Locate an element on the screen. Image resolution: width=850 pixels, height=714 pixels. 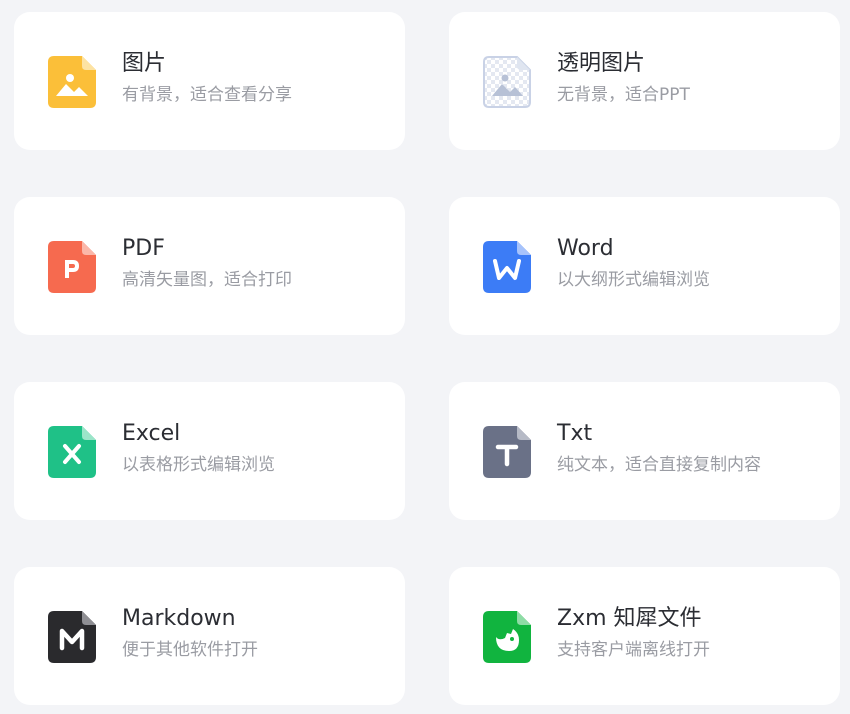
export-option-description: 以大纲形式编辑浏览 is located at coordinates (633, 280).